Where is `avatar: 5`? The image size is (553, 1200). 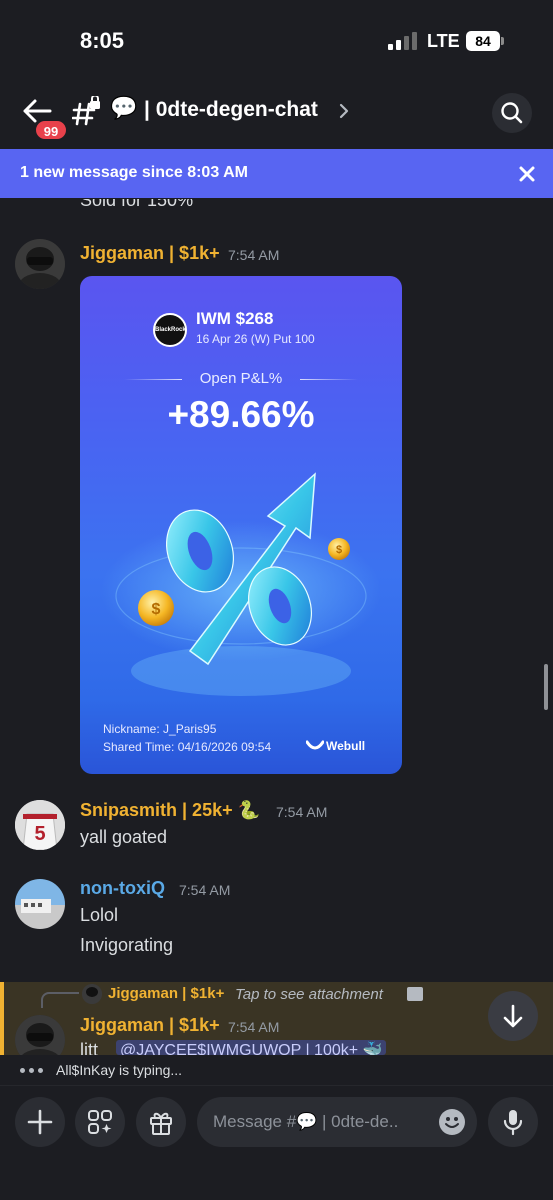
avatar: 5 is located at coordinates (40, 825).